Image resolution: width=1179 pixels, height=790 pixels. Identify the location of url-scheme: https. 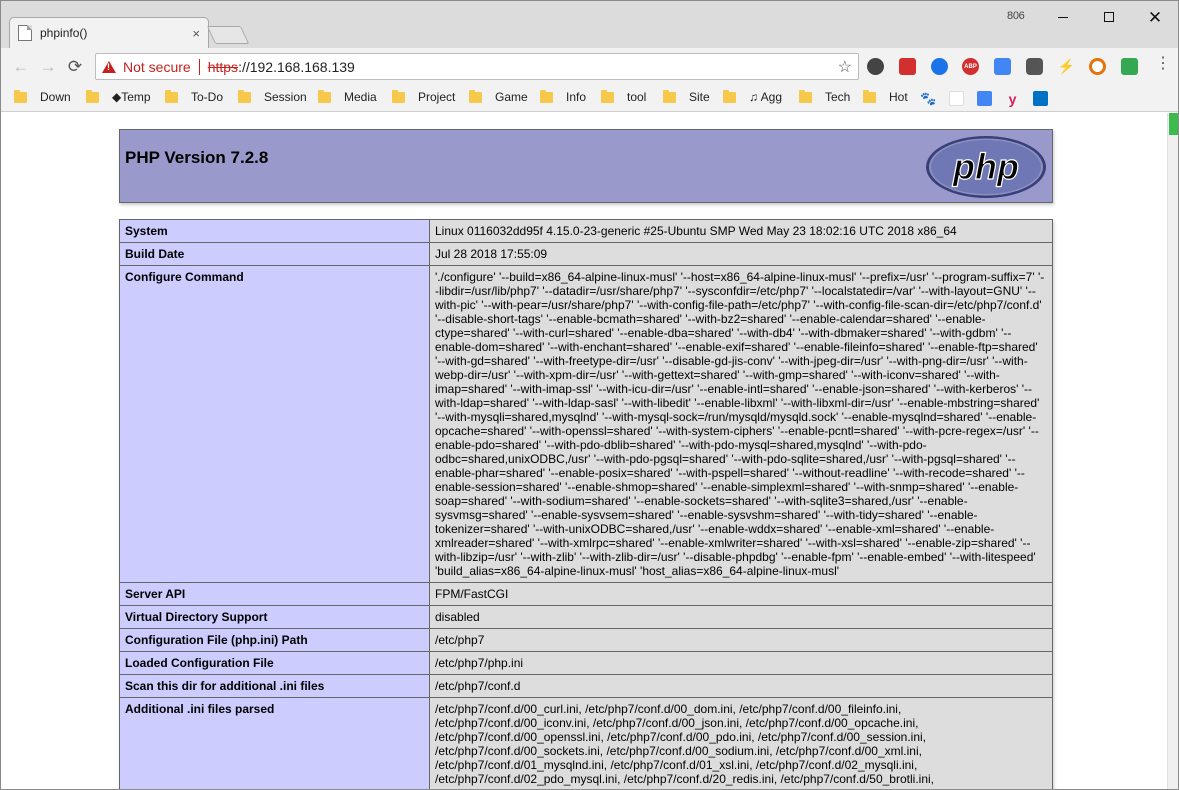
(223, 66).